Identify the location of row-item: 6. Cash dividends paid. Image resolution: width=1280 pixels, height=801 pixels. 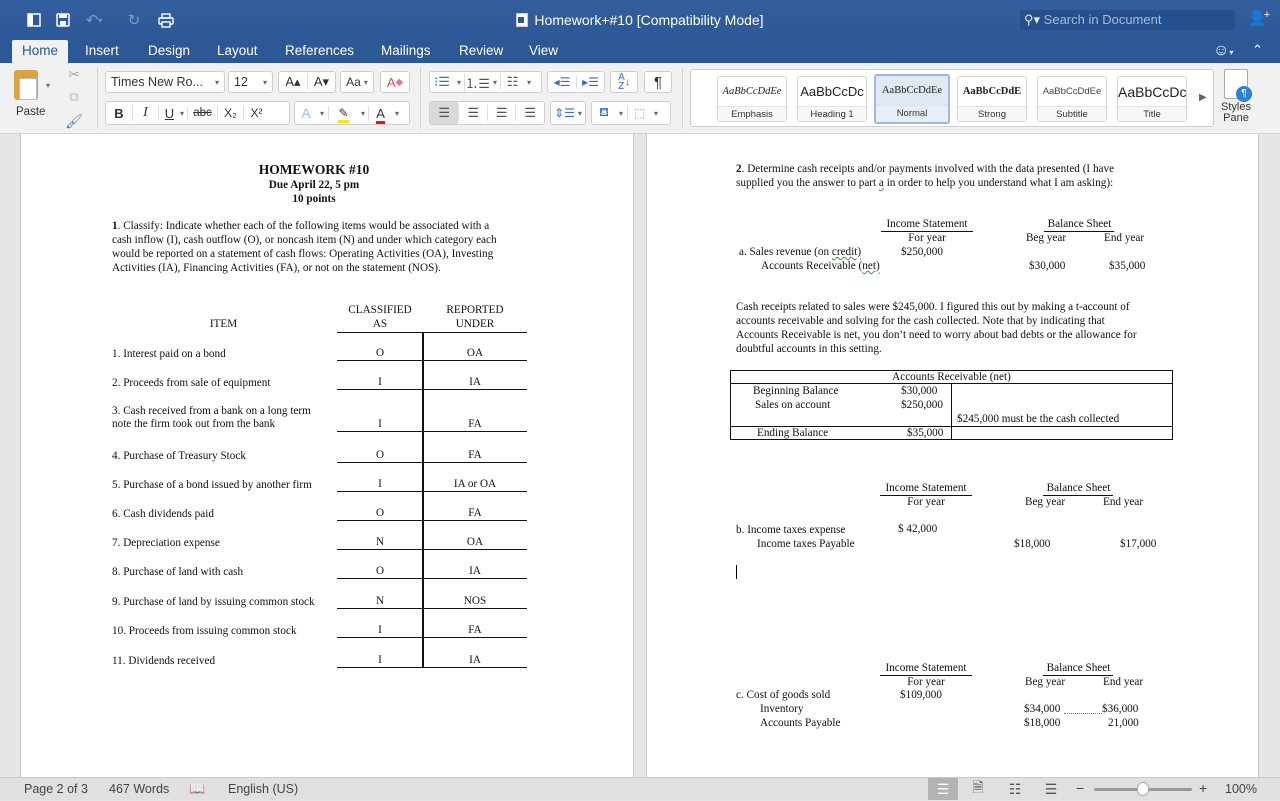
(163, 514).